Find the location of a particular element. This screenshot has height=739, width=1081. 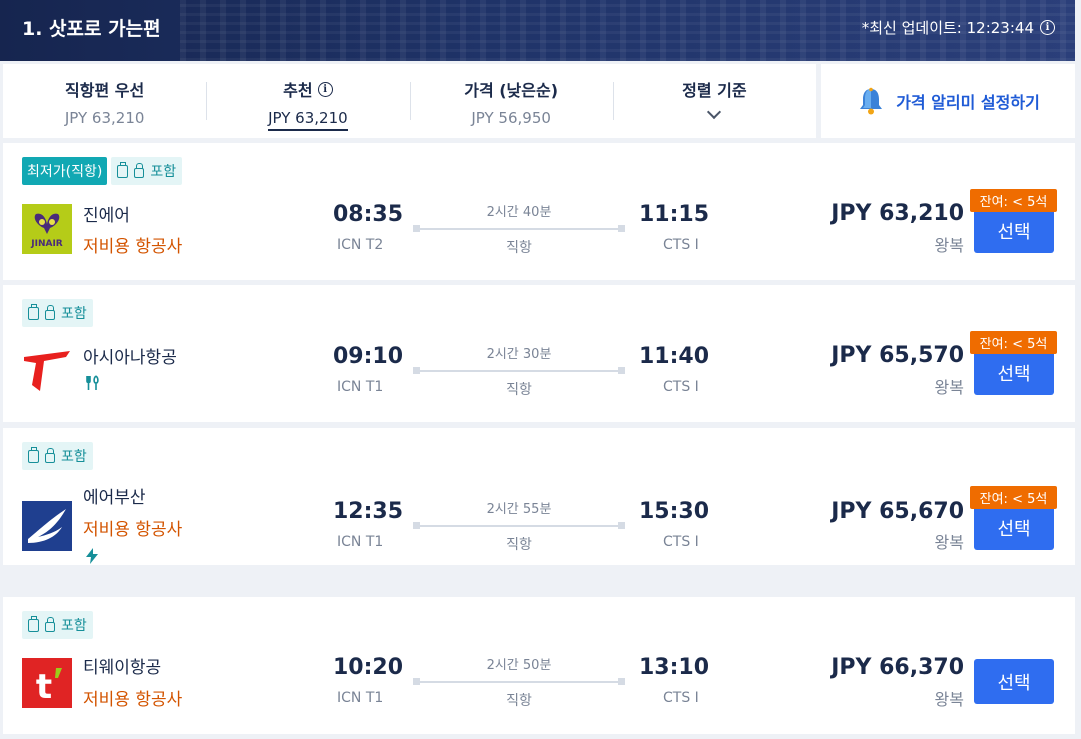

tab-recommended: 추천 i JPY 63,210 is located at coordinates (307, 101).